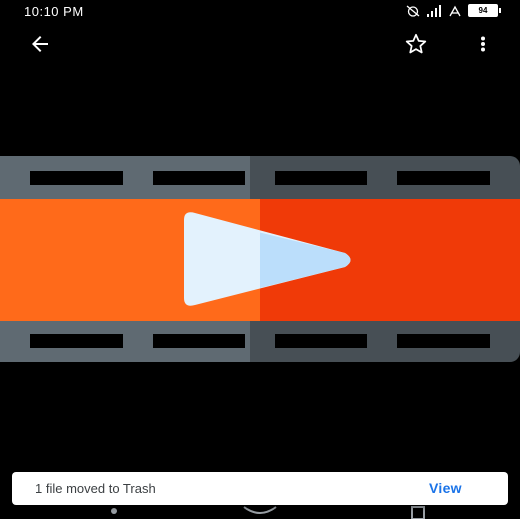 Image resolution: width=520 pixels, height=519 pixels. Describe the element at coordinates (260, 44) in the screenshot. I see `app-bar` at that location.